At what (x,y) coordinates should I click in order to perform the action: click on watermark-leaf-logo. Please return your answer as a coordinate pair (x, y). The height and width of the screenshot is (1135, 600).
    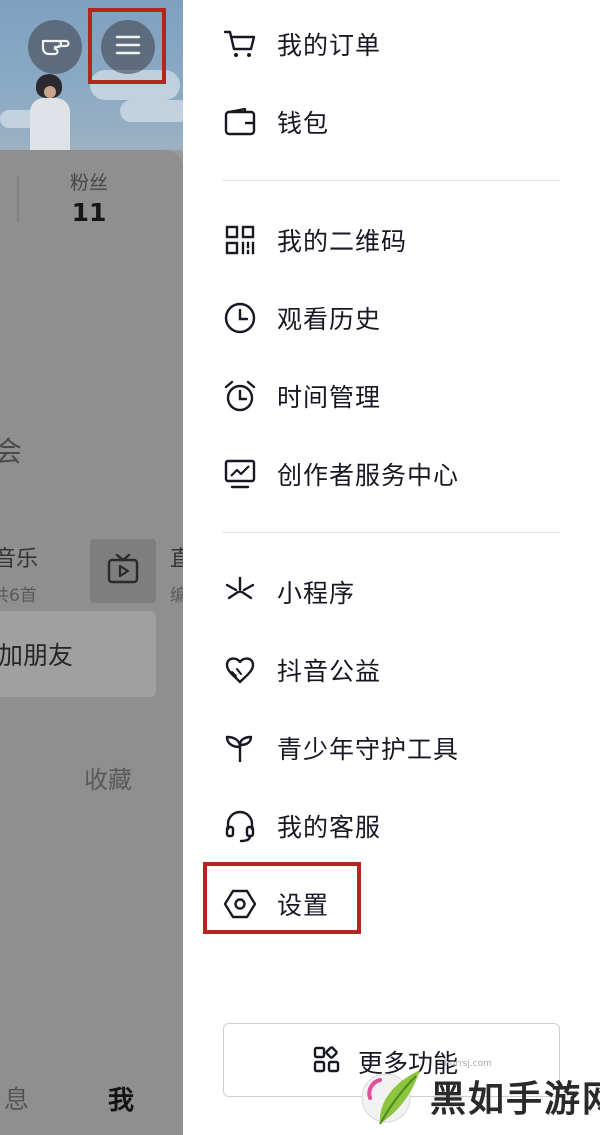
    Looking at the image, I should click on (390, 1097).